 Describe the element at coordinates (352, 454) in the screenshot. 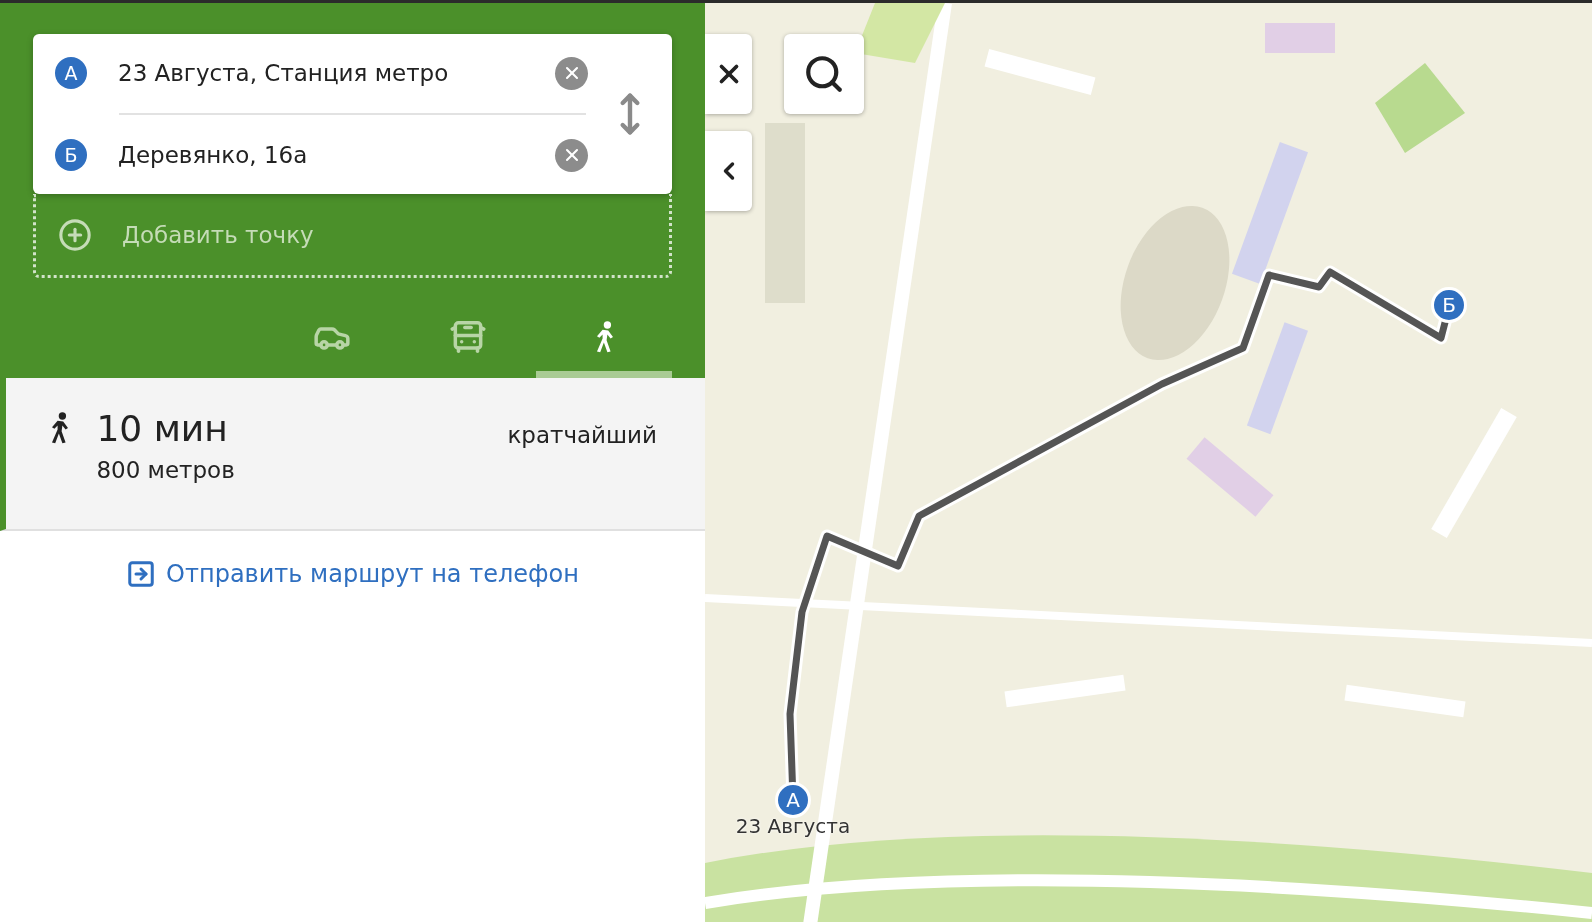

I see `route-result: 10 мин 800 метров кратчайший` at that location.